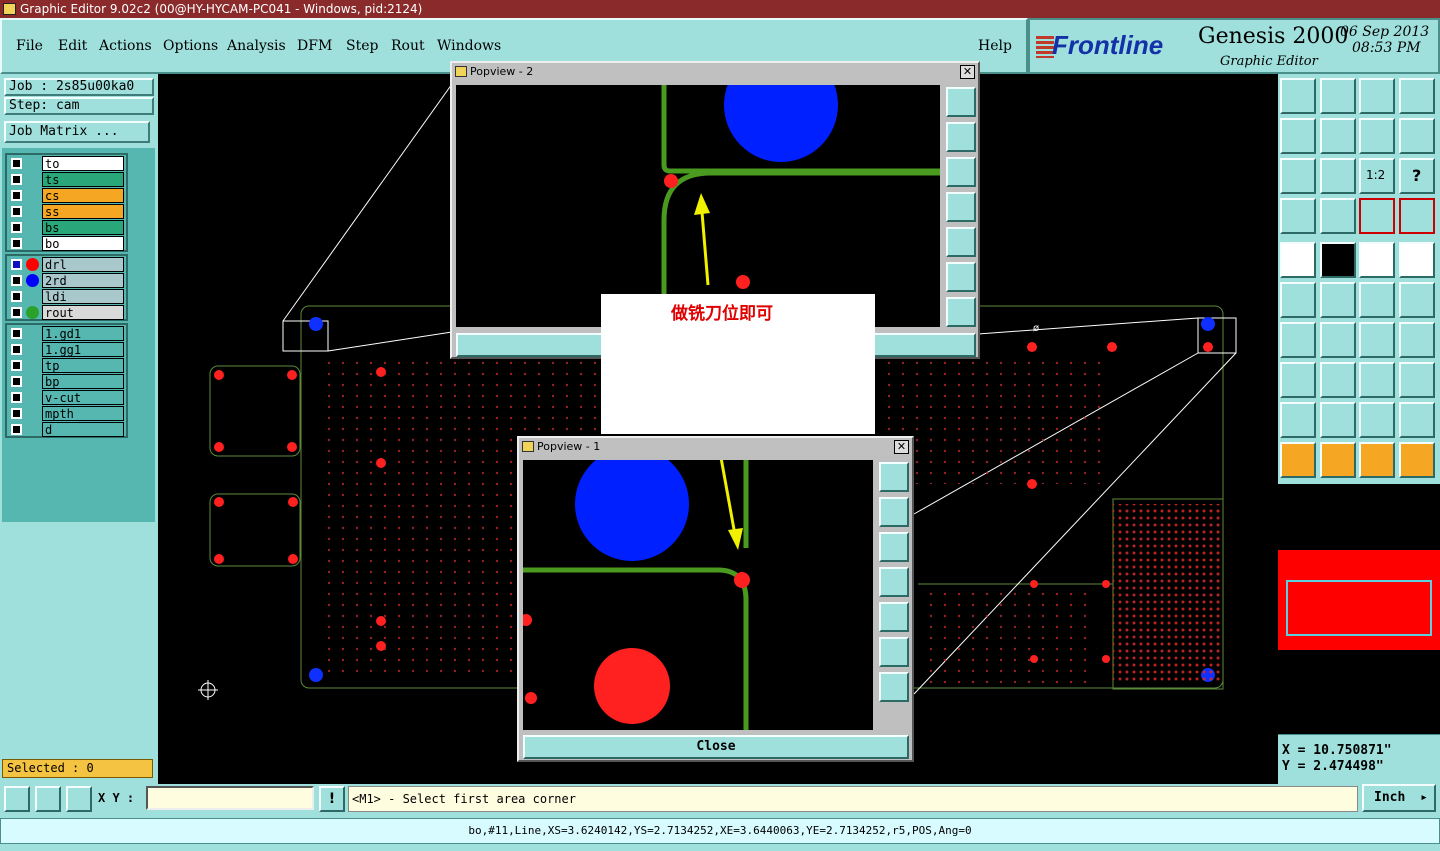  I want to click on layer-row-to: to, so click(66, 163).